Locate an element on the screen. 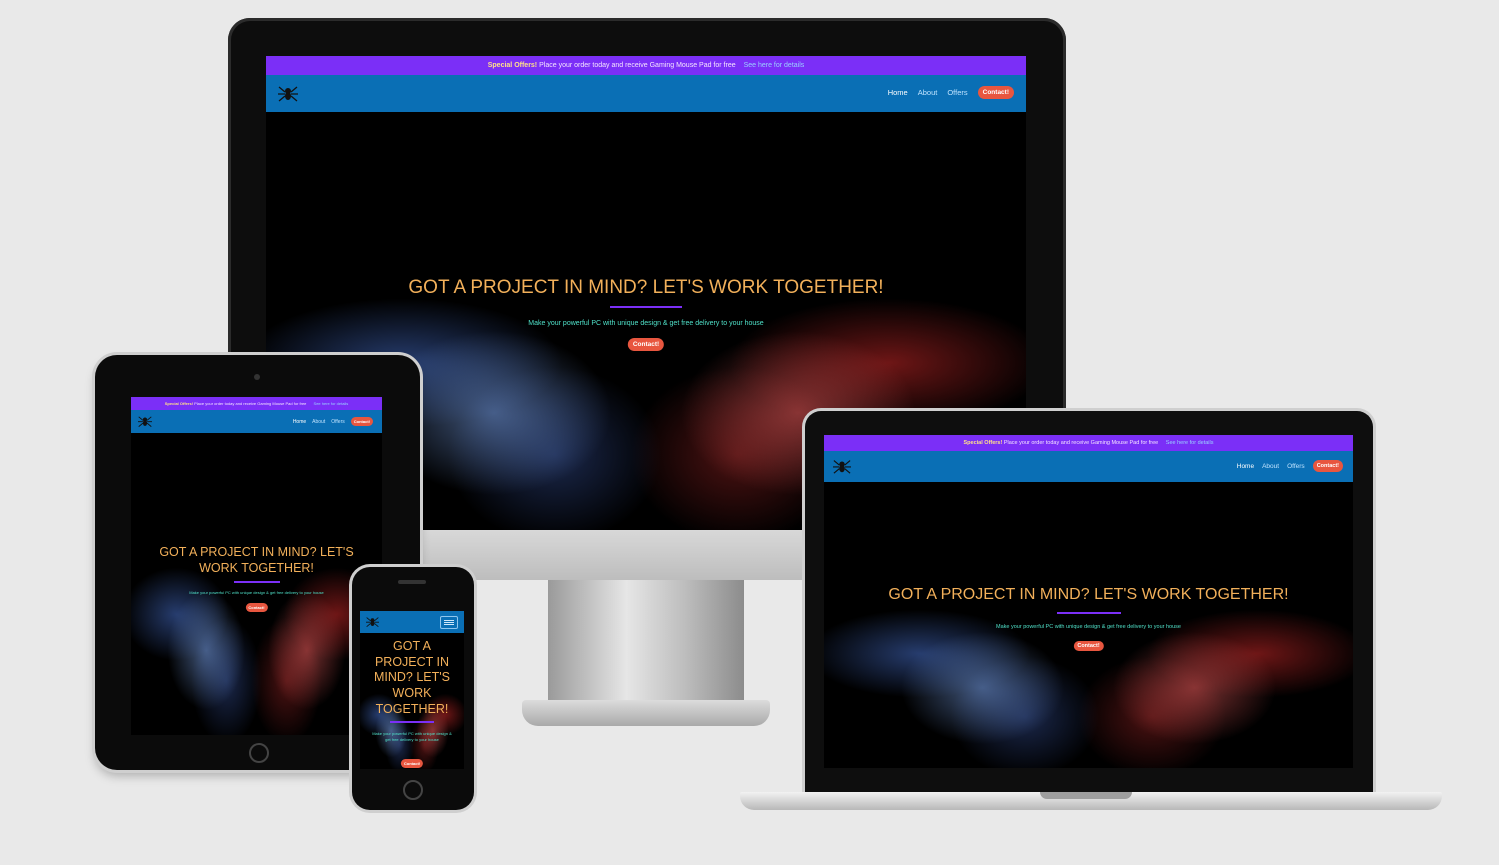 The height and width of the screenshot is (865, 1499). monitor-base is located at coordinates (646, 713).